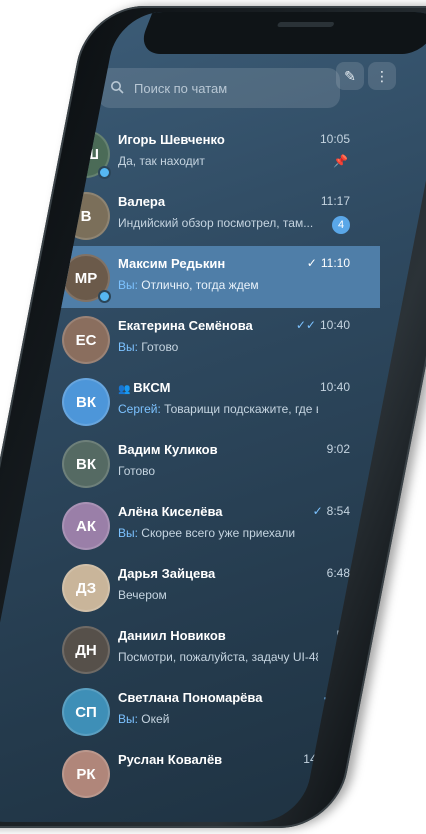 The width and height of the screenshot is (426, 834). I want to click on preview-text: Да, так находит, so click(161, 161).